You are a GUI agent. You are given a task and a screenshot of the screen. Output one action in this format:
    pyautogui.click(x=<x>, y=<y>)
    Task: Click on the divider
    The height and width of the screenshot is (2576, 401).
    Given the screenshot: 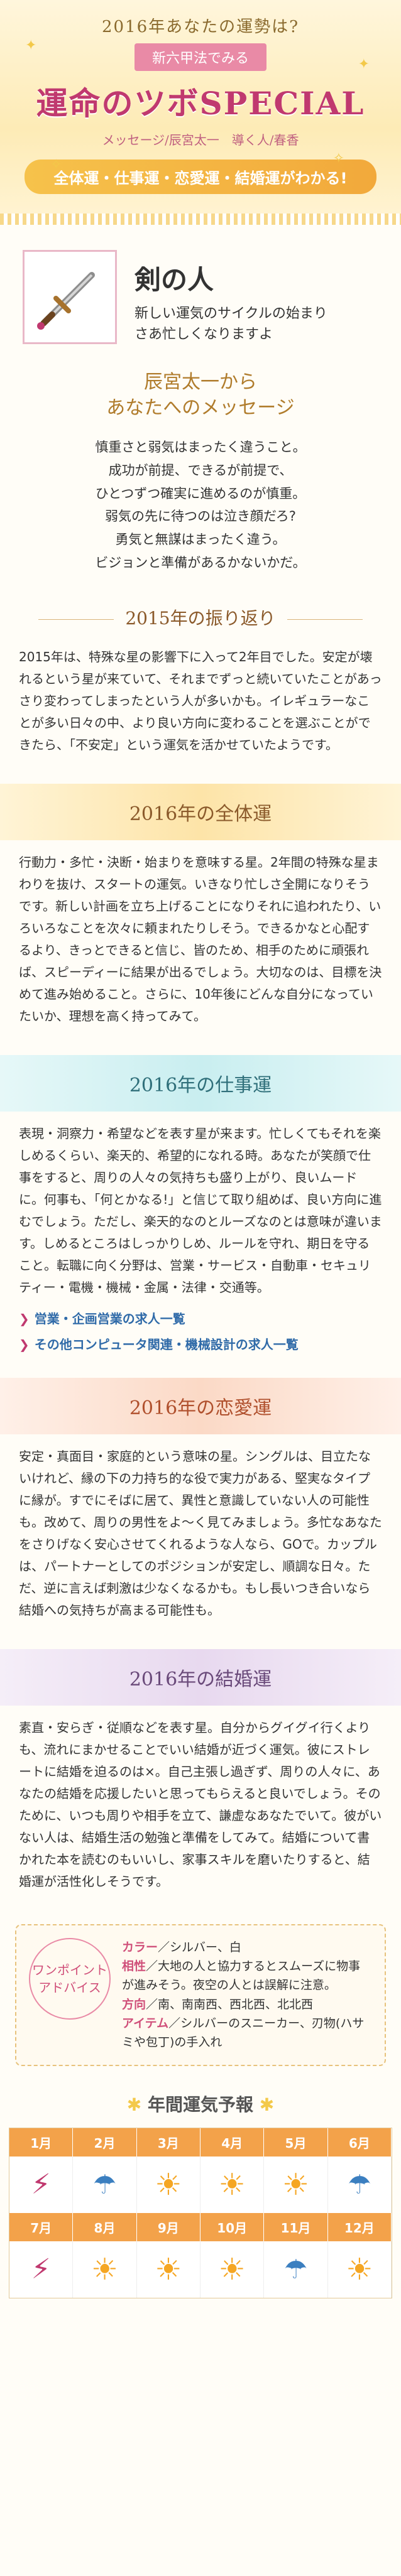 What is the action you would take?
    pyautogui.click(x=200, y=220)
    